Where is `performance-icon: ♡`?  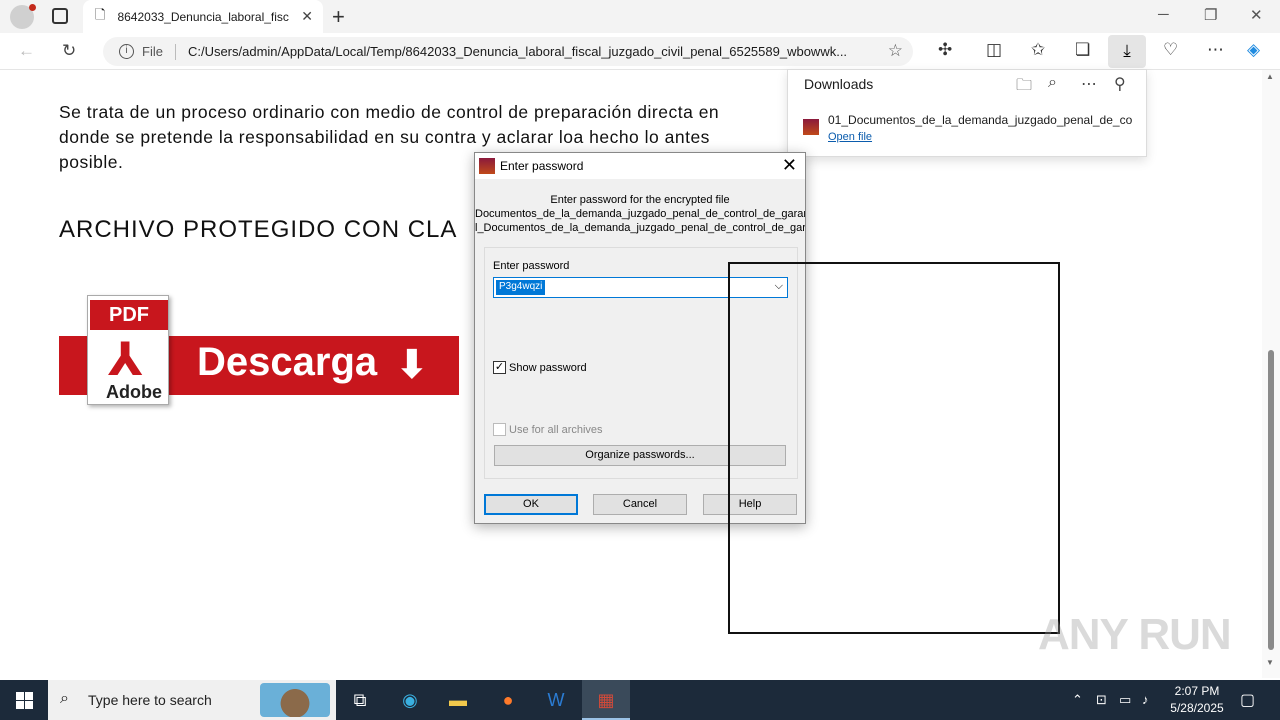
performance-icon: ♡ is located at coordinates (1170, 50).